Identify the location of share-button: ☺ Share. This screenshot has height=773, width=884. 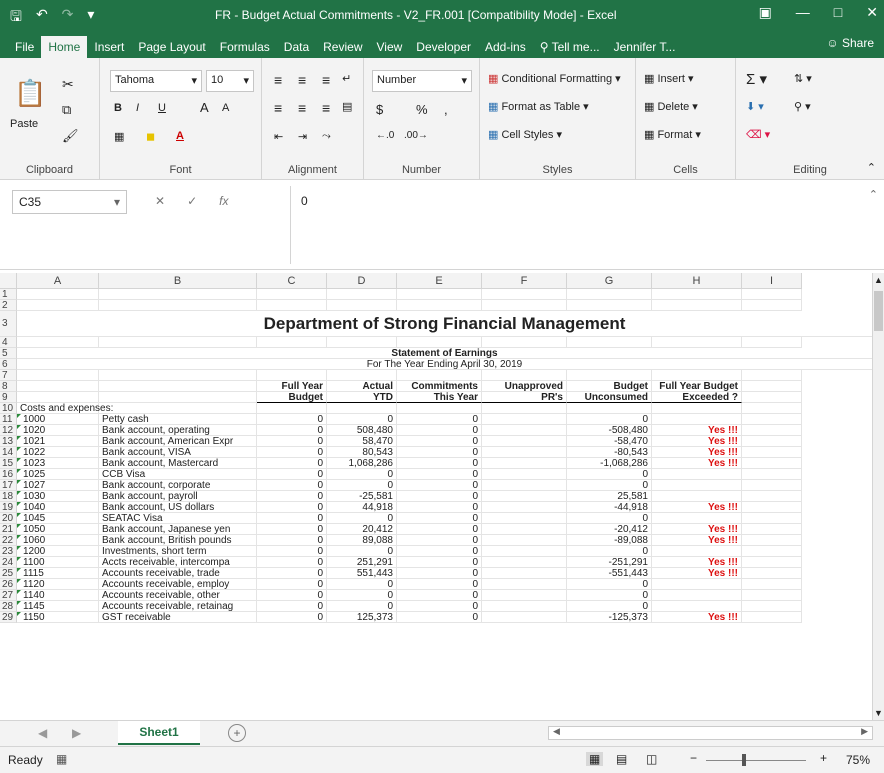
(850, 43).